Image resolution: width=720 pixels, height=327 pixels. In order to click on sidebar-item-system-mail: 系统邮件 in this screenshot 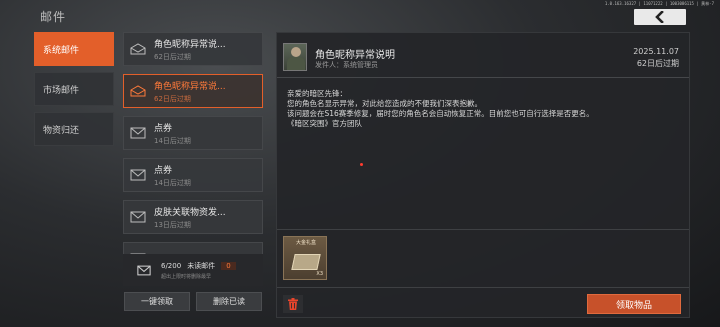, I will do `click(74, 49)`.